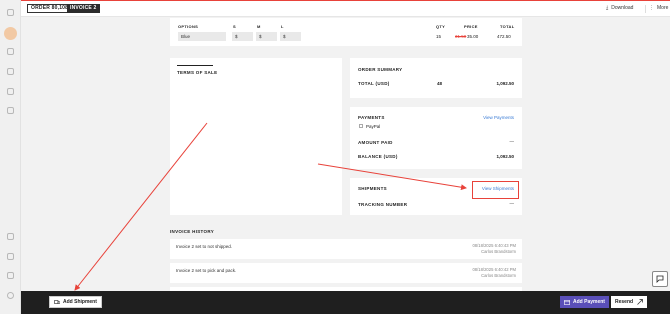  Describe the element at coordinates (439, 36) in the screenshot. I see `qty-value: 15` at that location.